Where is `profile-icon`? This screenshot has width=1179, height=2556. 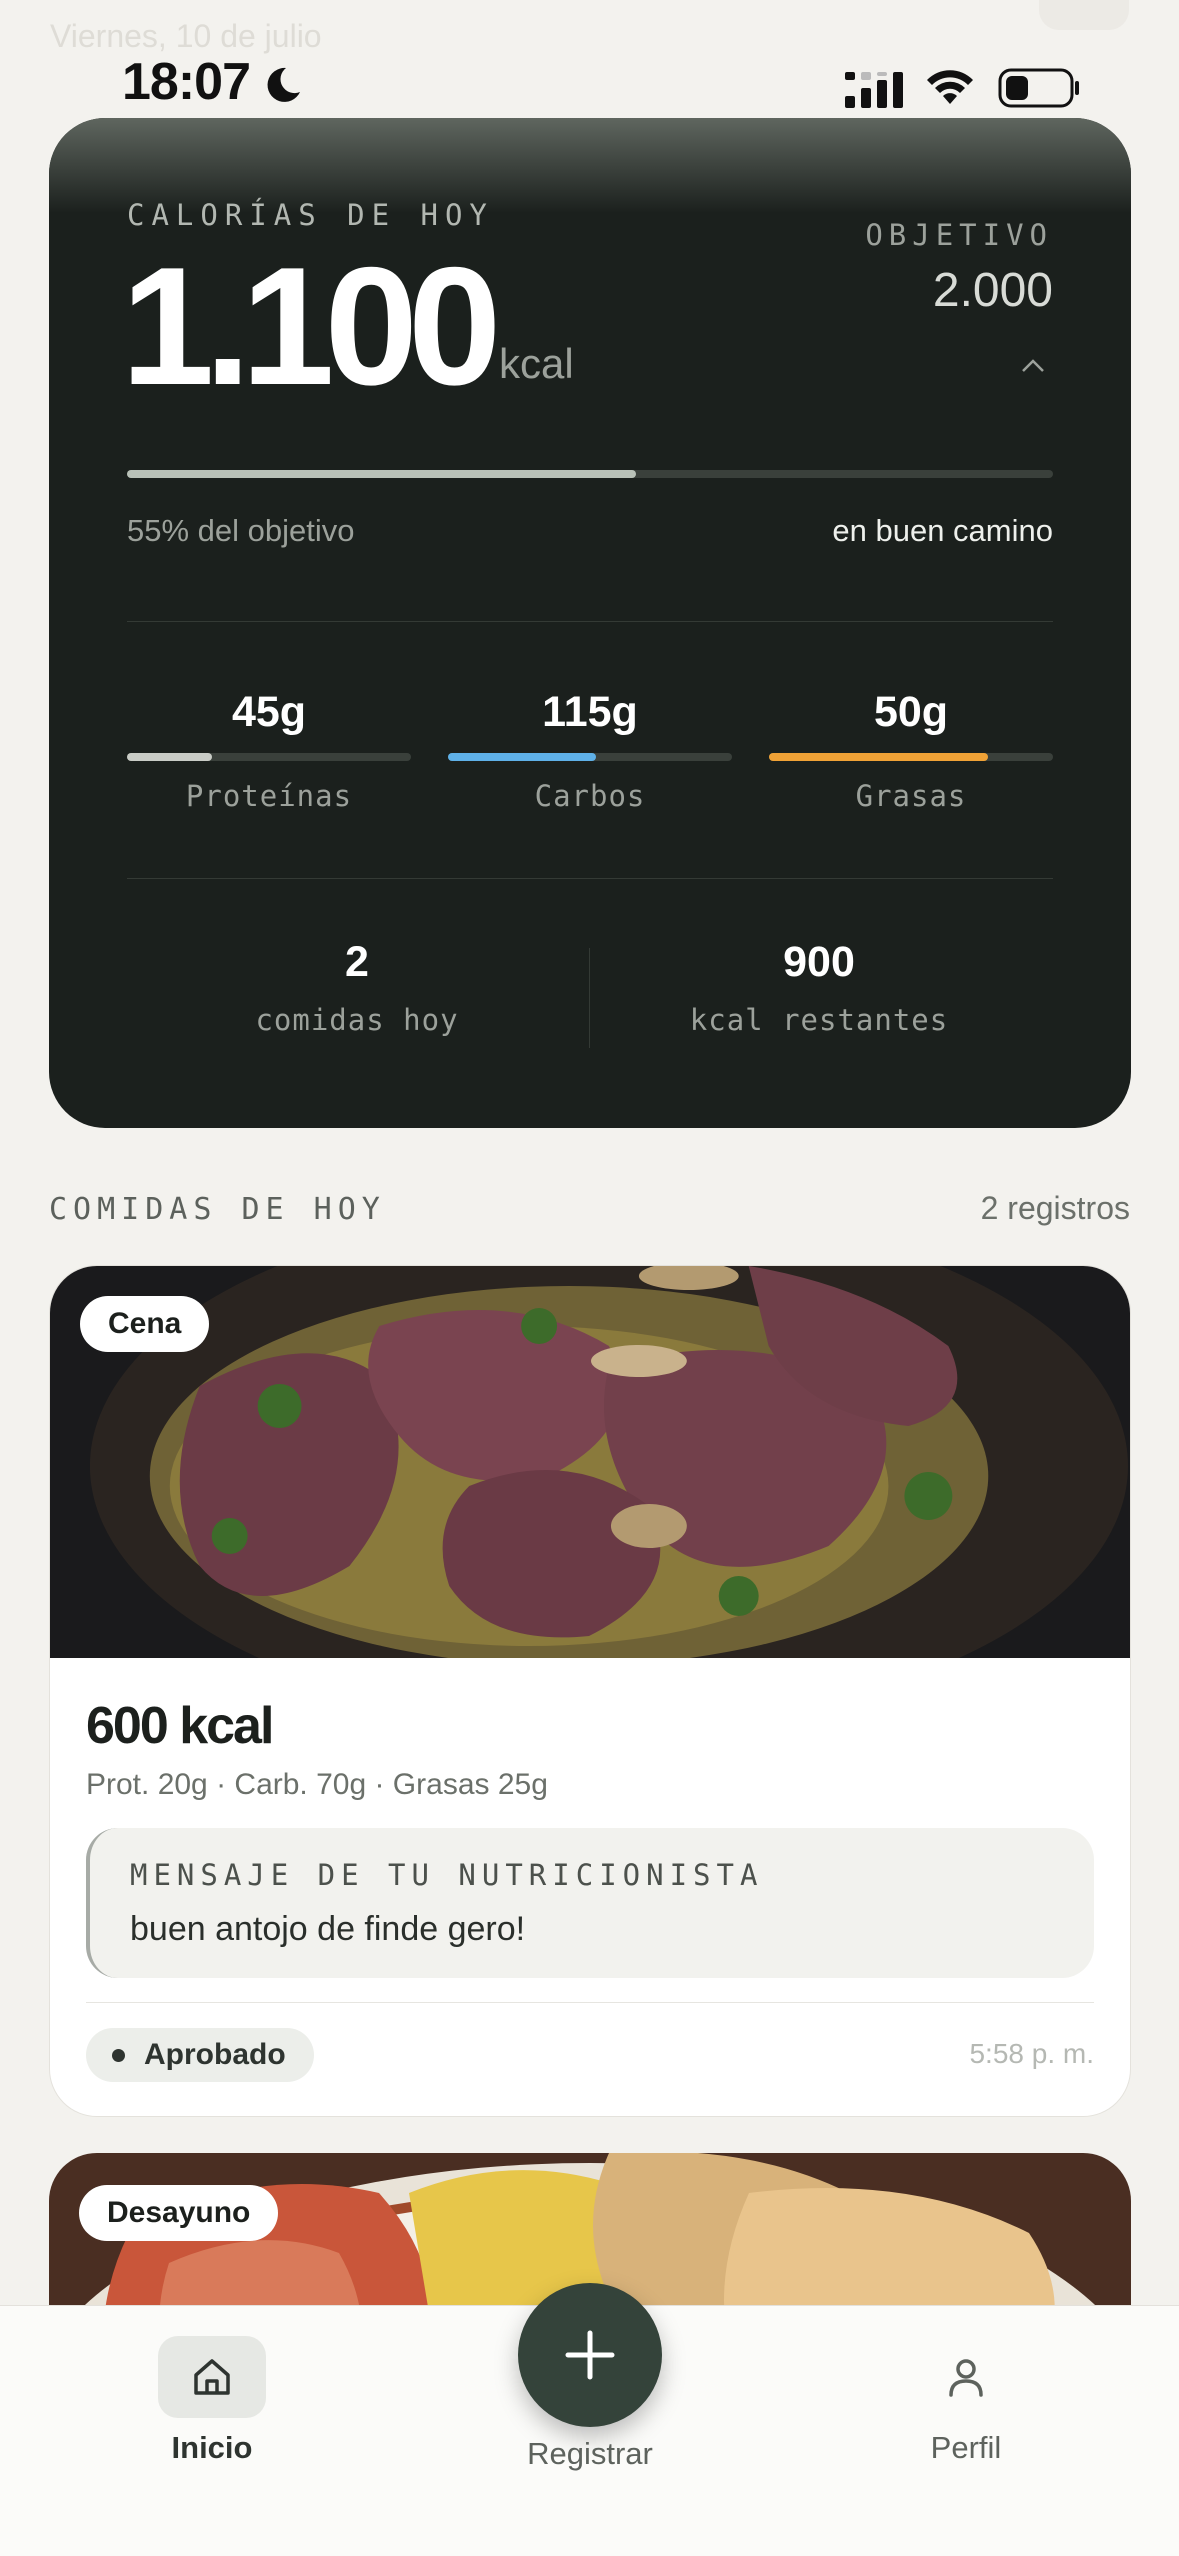 profile-icon is located at coordinates (966, 2378).